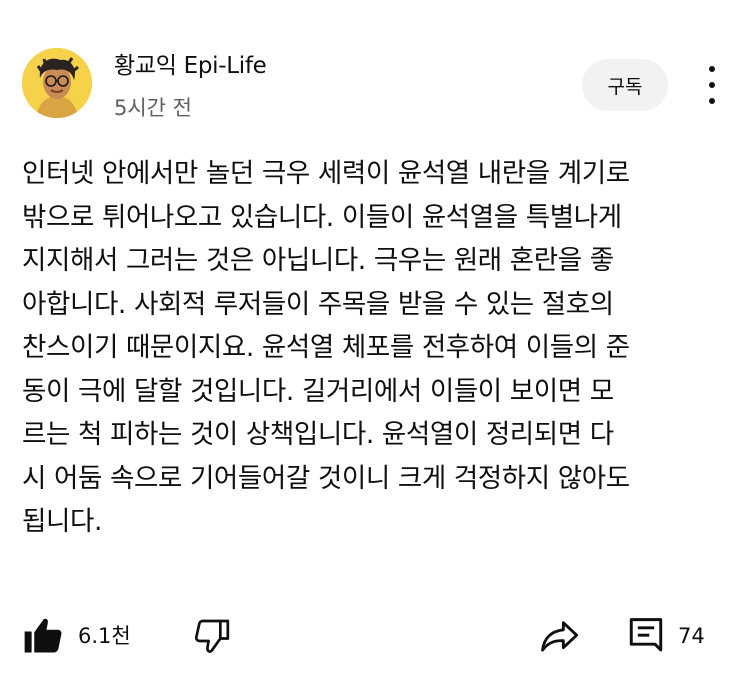 The image size is (743, 687). I want to click on author-name: 황교익 Epi-Life, so click(190, 63).